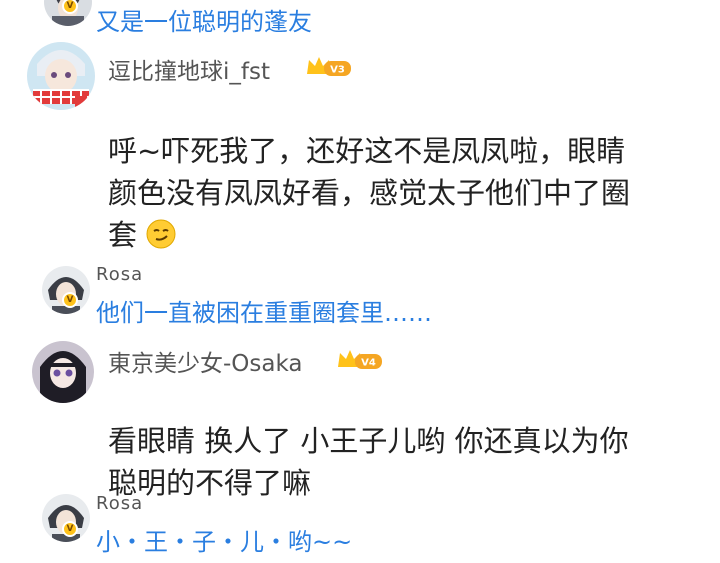 This screenshot has width=720, height=563. Describe the element at coordinates (369, 193) in the screenshot. I see `comment-line: 颜色没有凤凤好看，感觉太子他们中了圈` at that location.